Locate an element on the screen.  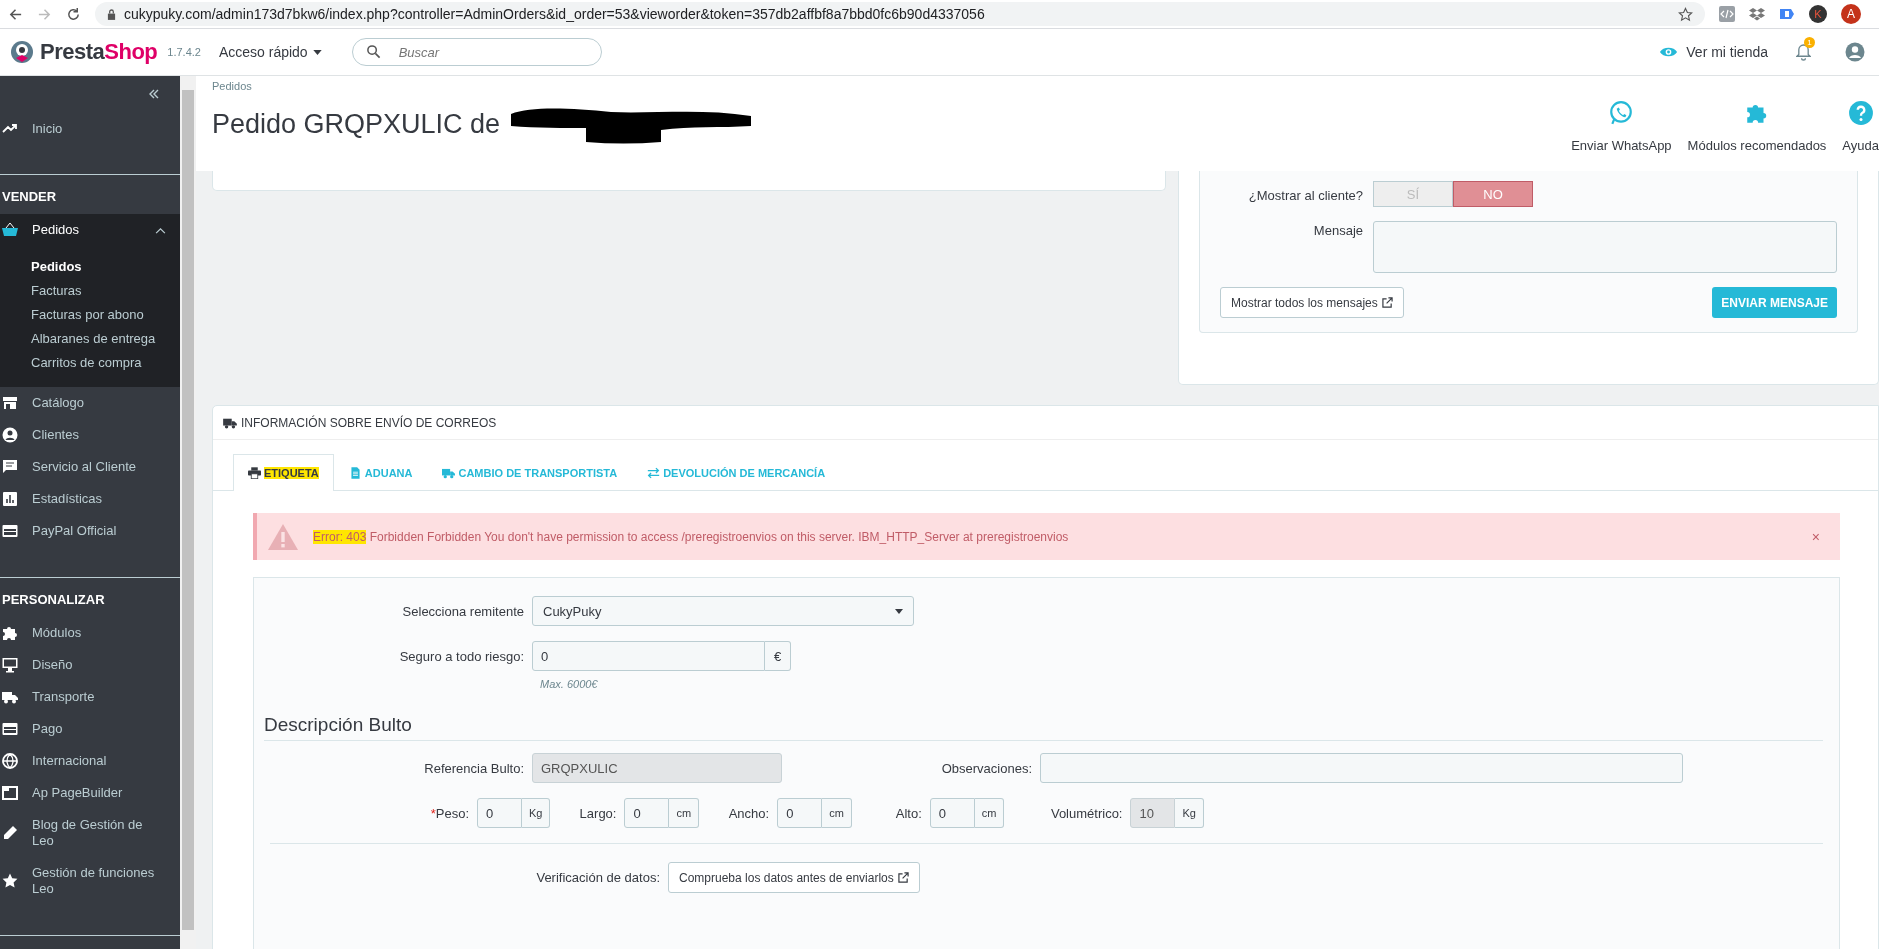
field-hint: Max. 6000€ is located at coordinates (569, 684).